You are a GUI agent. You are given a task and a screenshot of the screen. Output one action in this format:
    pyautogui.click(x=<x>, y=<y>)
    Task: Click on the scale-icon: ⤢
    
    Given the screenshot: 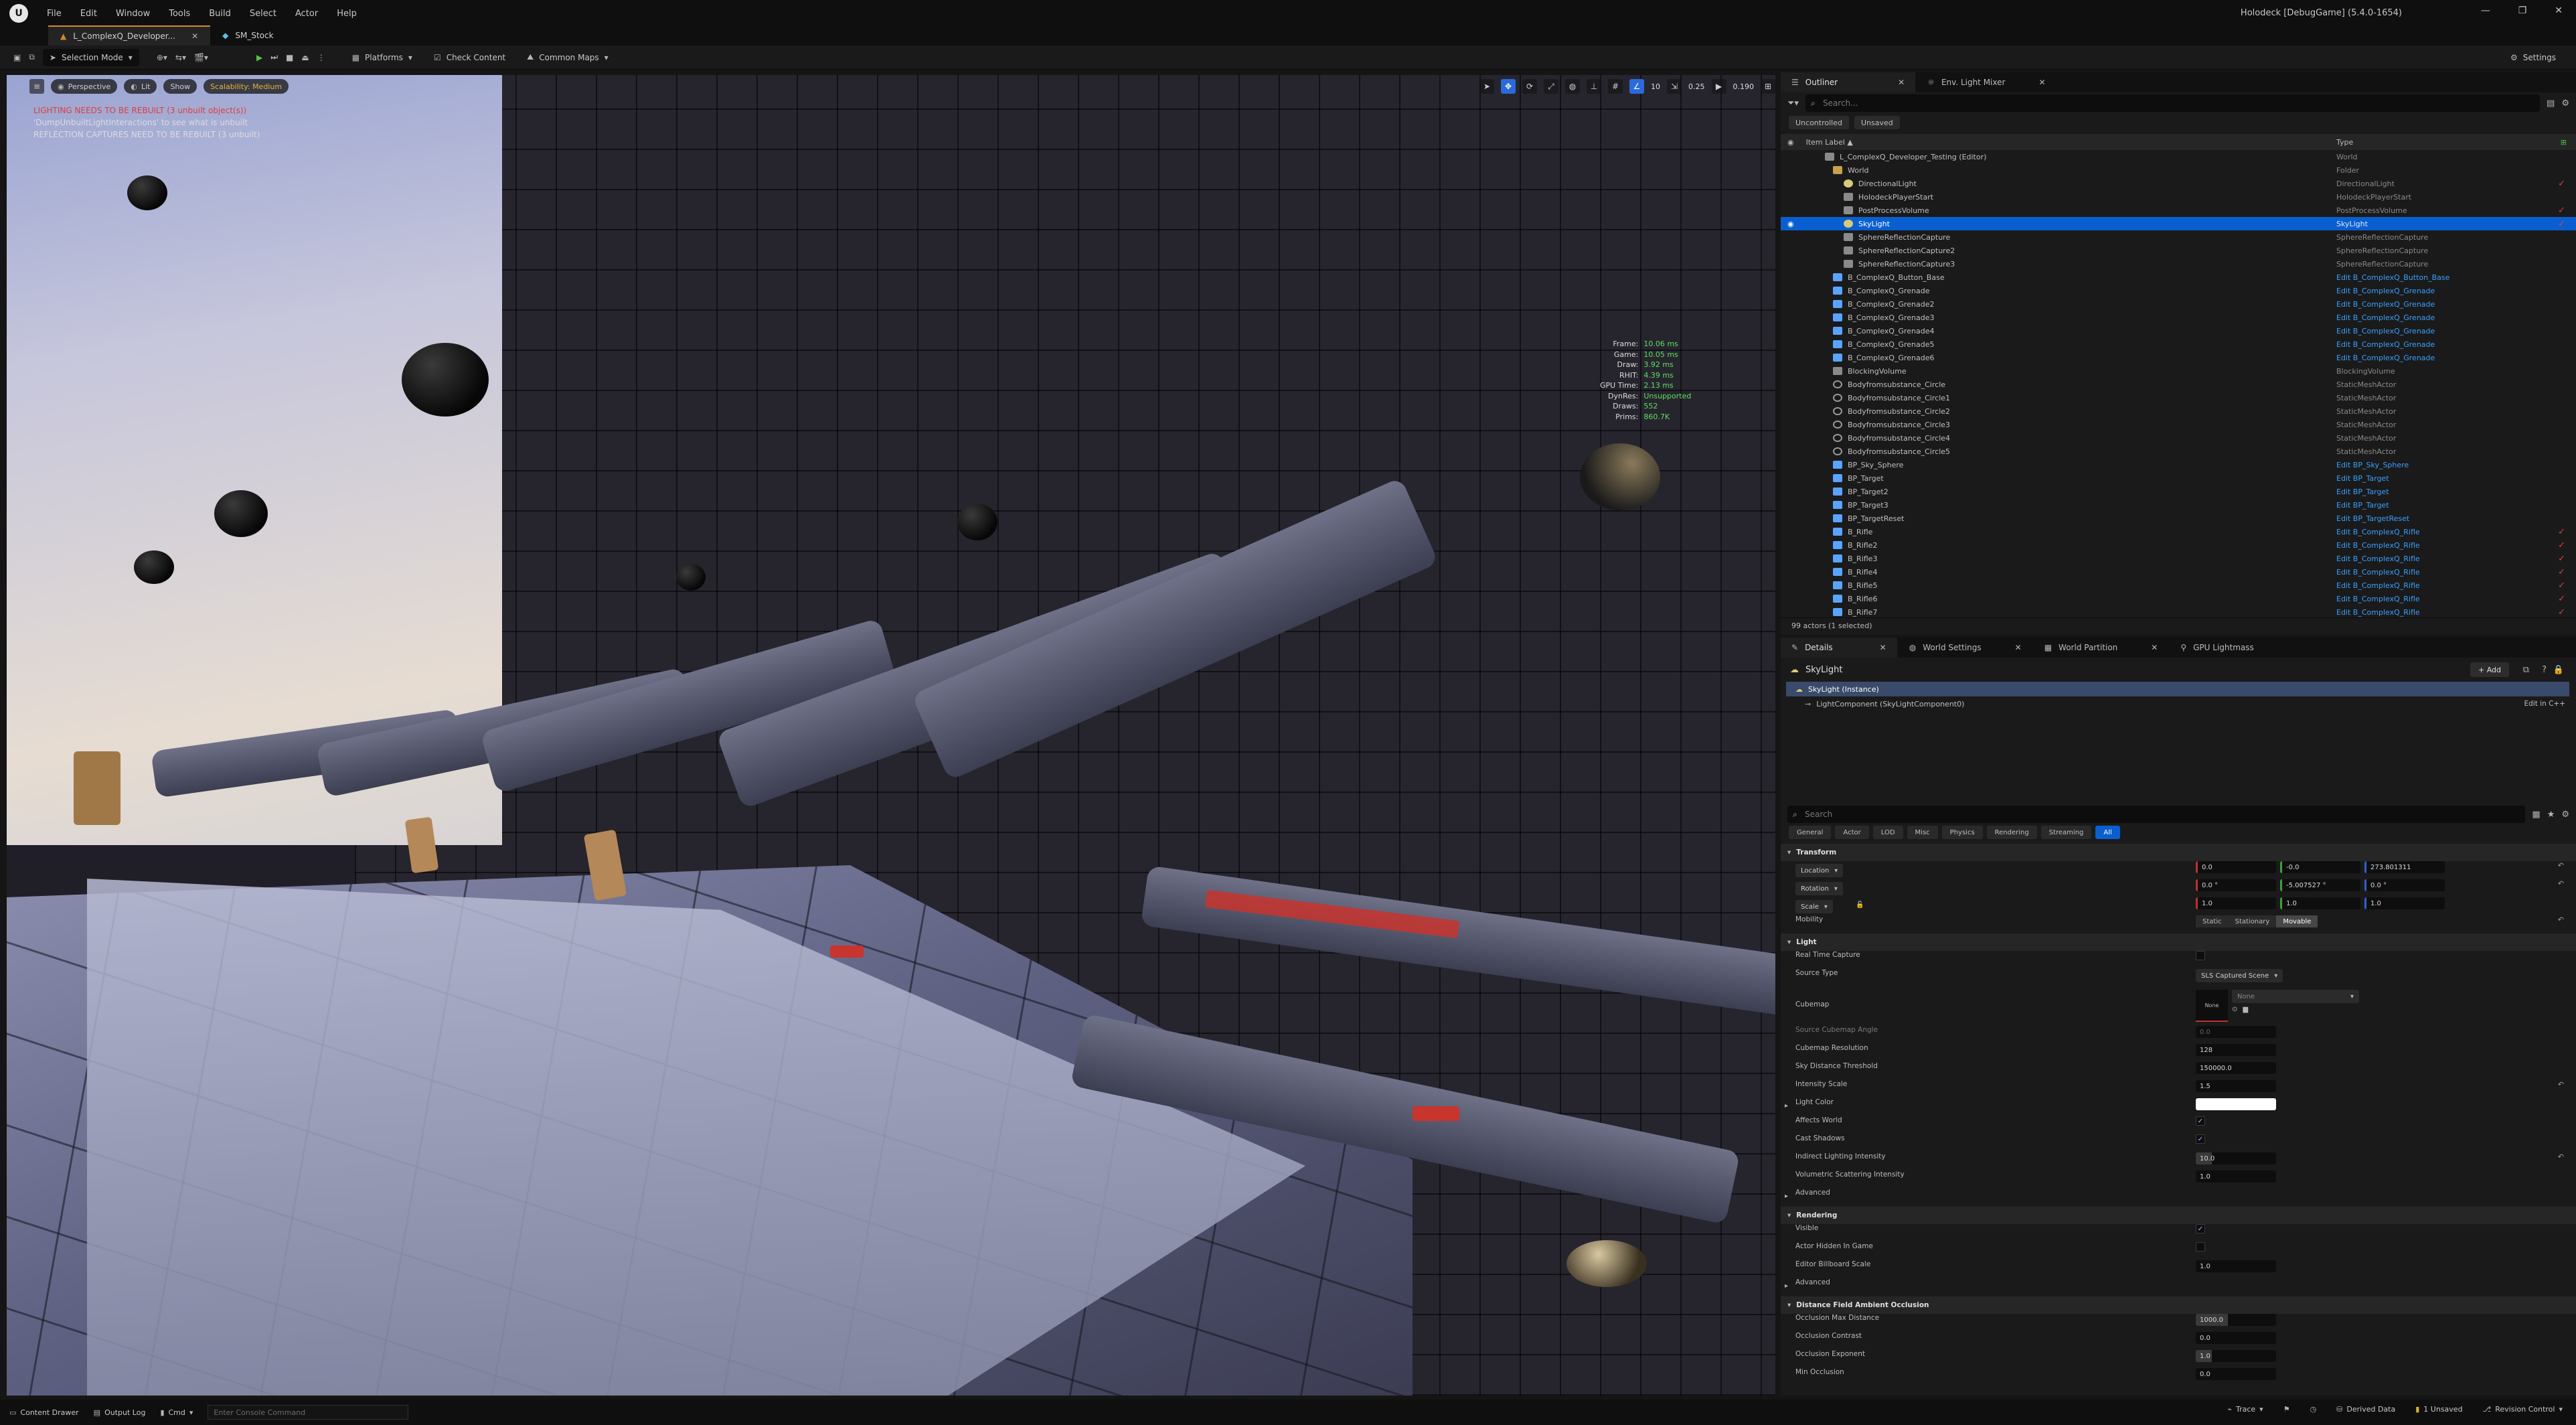 What is the action you would take?
    pyautogui.click(x=1551, y=86)
    